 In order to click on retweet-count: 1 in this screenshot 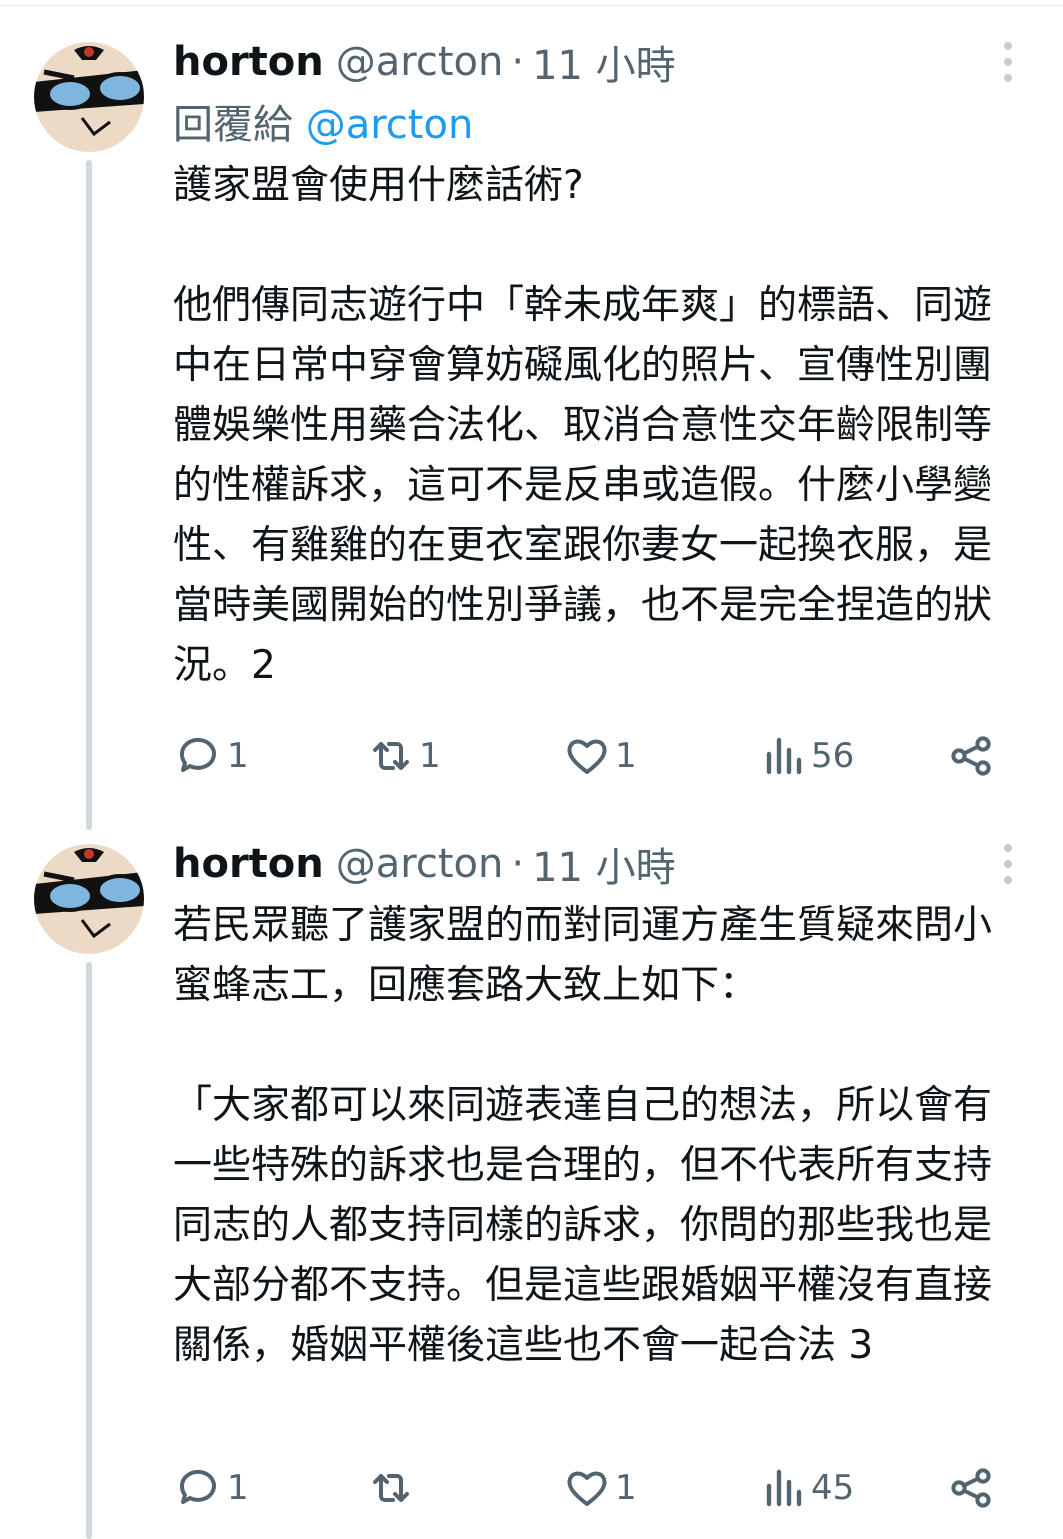, I will do `click(430, 756)`.